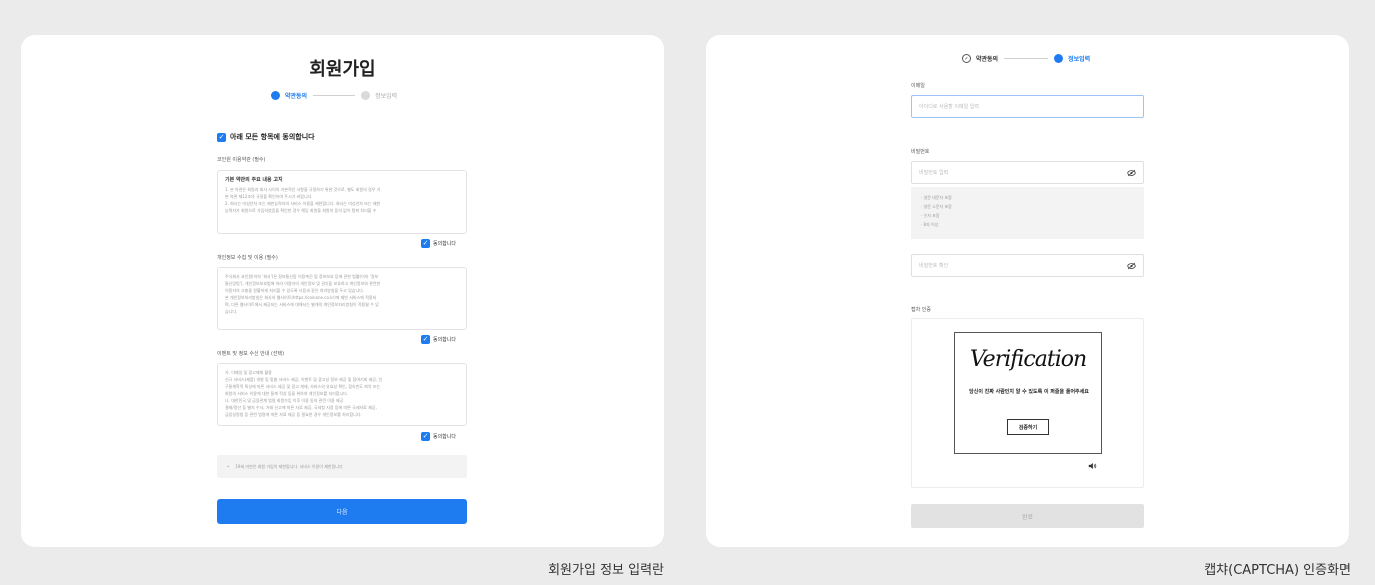  What do you see at coordinates (247, 258) in the screenshot?
I see `privacy-section-title: 개인정보 수집 및 이용 (필수)` at bounding box center [247, 258].